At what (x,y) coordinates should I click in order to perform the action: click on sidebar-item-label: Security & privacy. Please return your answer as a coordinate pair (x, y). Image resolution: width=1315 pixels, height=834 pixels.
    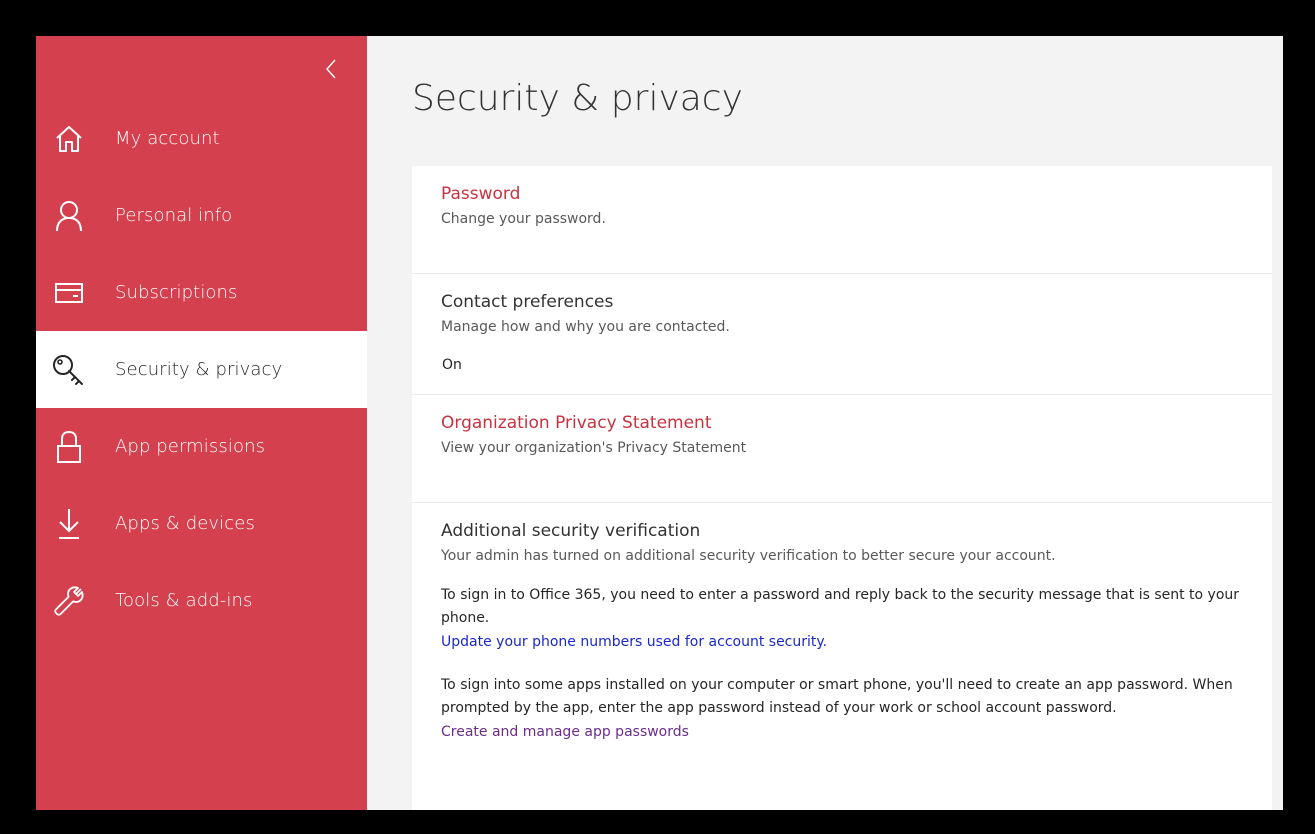
    Looking at the image, I should click on (199, 369).